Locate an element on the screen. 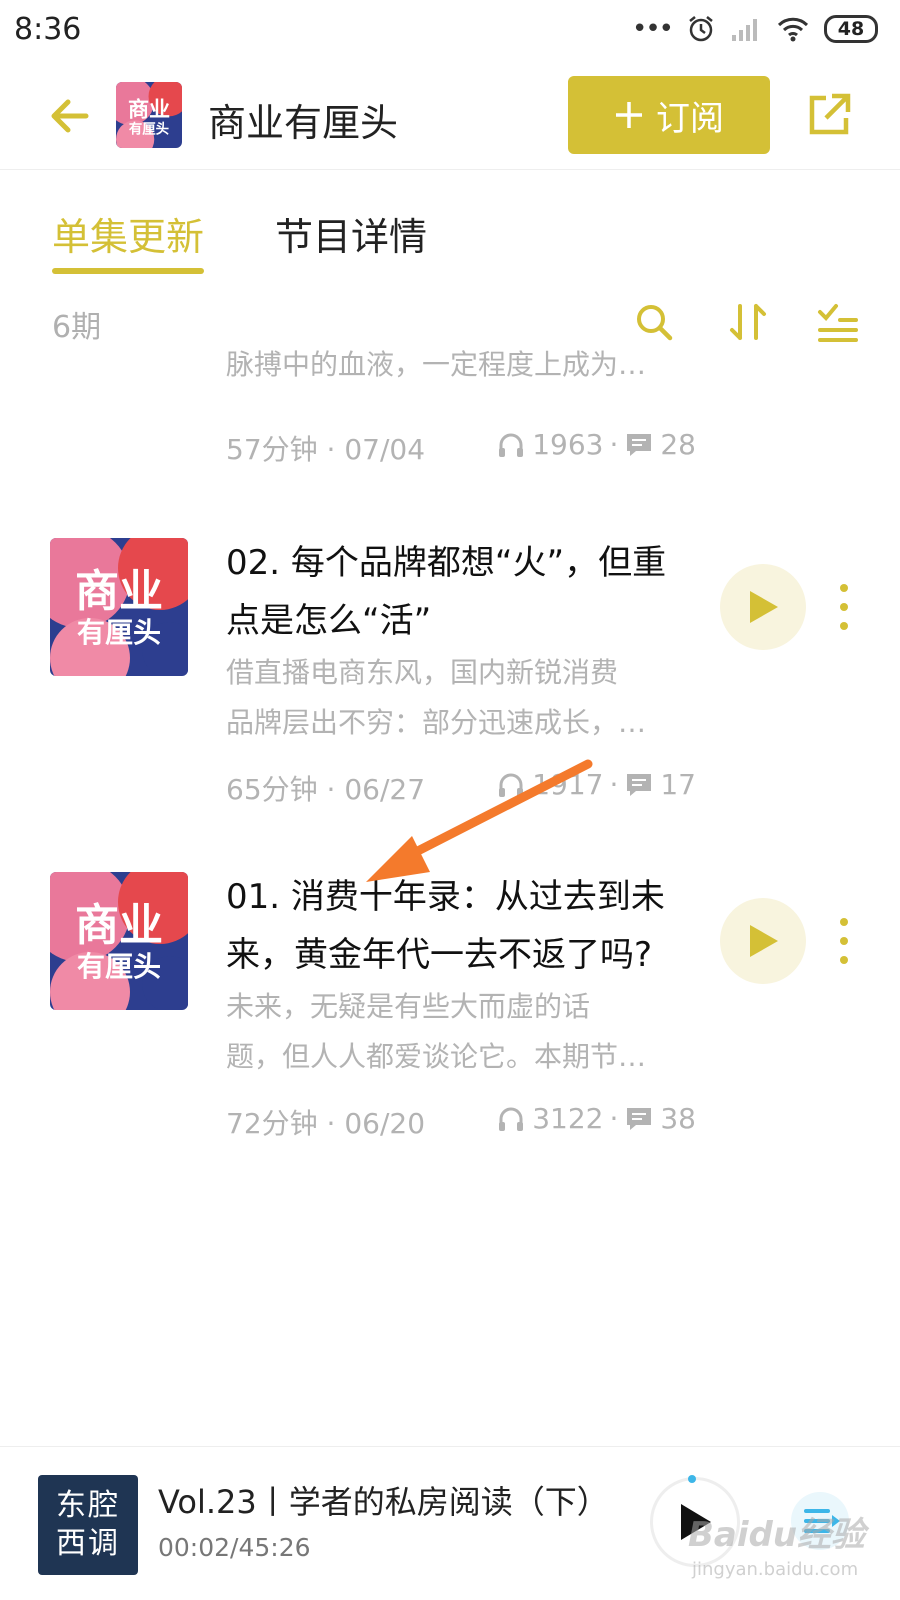  progress-indicator is located at coordinates (692, 1479).